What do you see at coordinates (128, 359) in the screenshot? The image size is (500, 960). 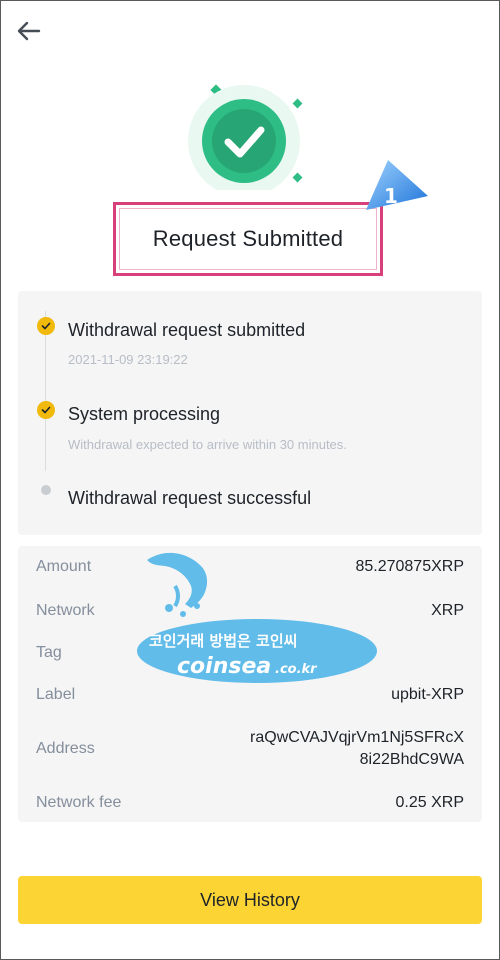 I see `step-subtitle: 2021-11-09 23:19:22` at bounding box center [128, 359].